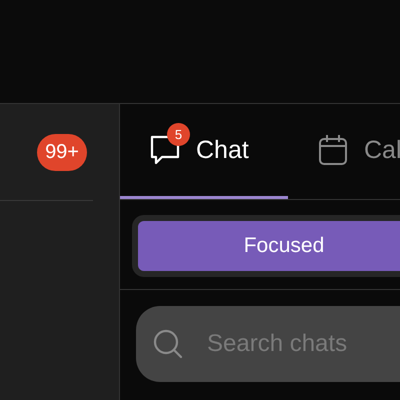 The image size is (400, 400). Describe the element at coordinates (178, 134) in the screenshot. I see `unread-badge: 5` at that location.